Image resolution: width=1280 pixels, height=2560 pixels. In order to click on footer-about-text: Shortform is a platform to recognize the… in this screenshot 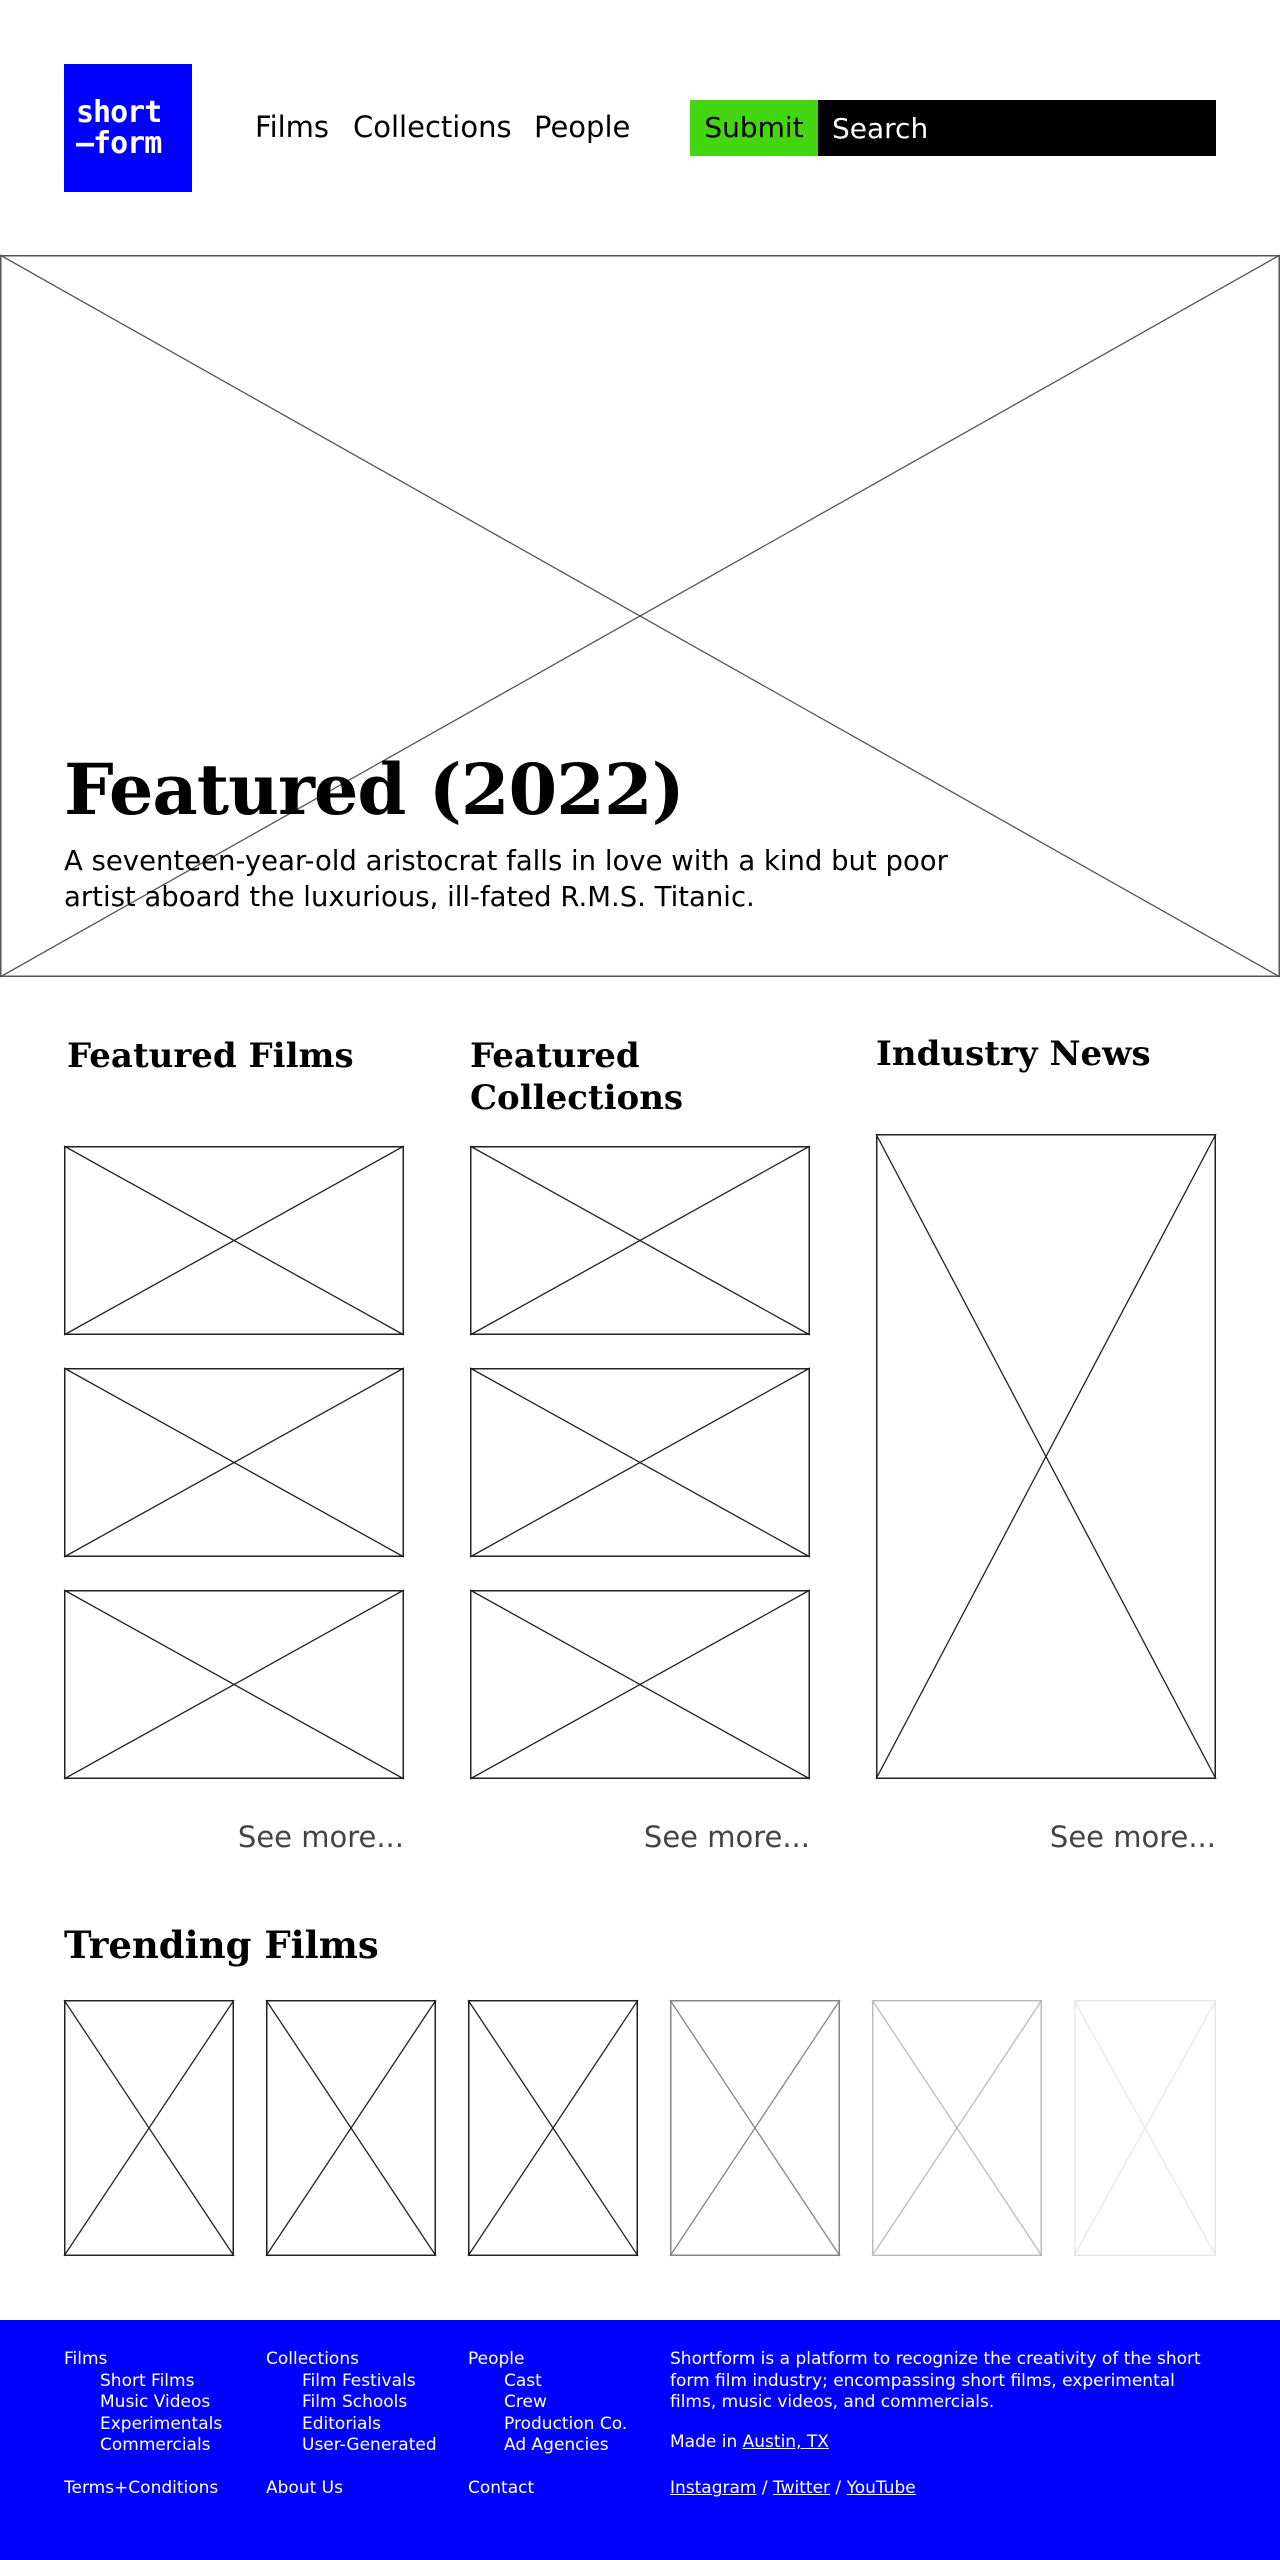, I will do `click(935, 2380)`.